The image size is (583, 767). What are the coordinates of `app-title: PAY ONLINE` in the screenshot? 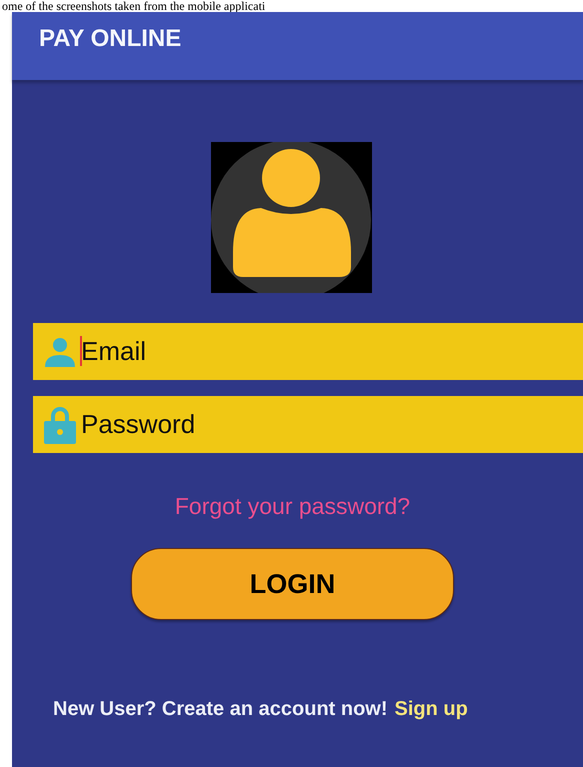 It's located at (110, 39).